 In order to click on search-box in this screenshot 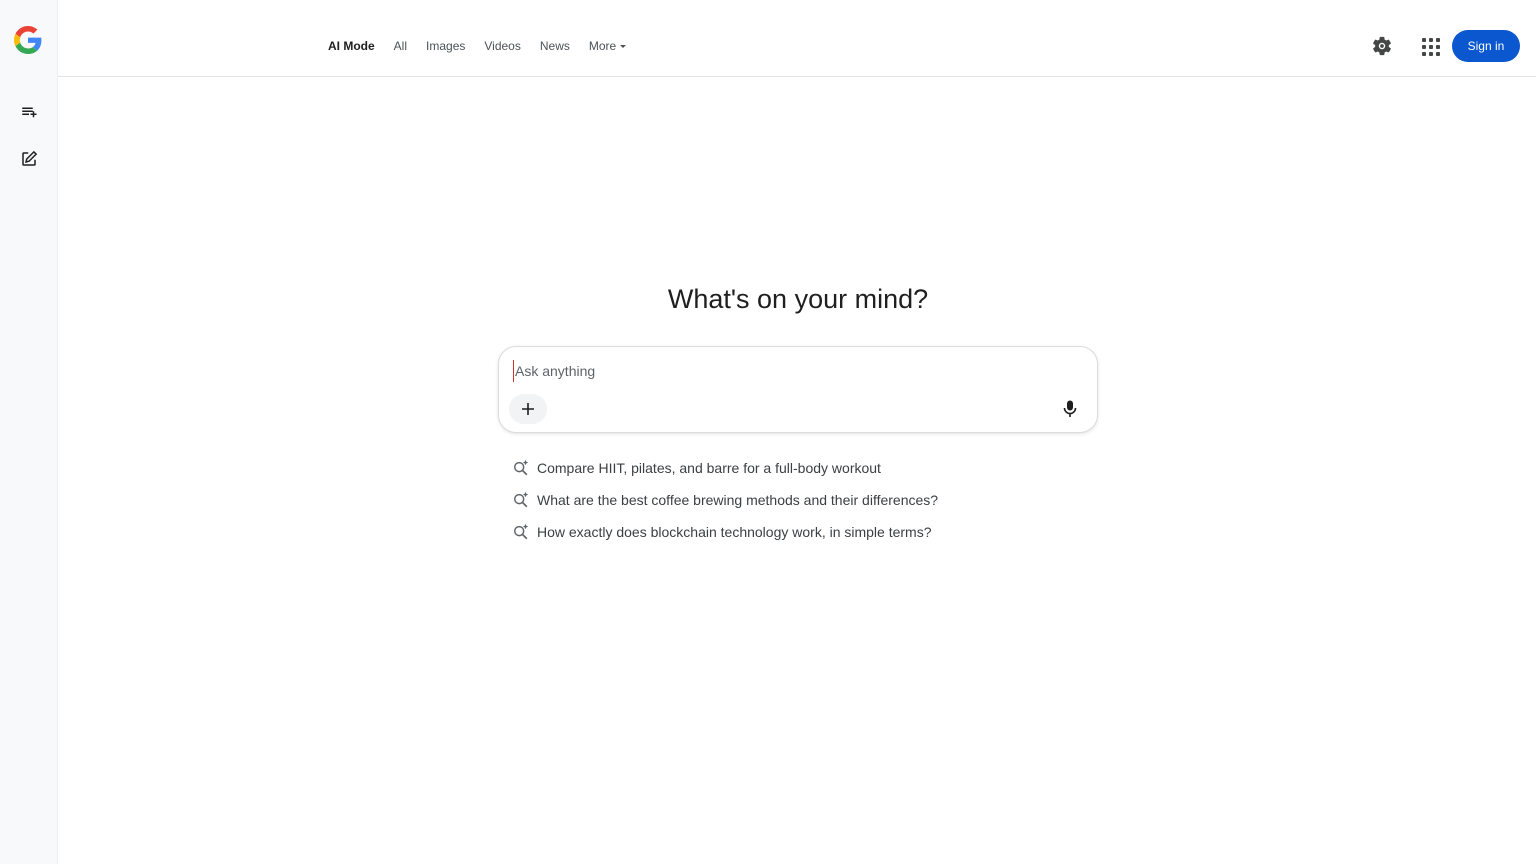, I will do `click(798, 389)`.